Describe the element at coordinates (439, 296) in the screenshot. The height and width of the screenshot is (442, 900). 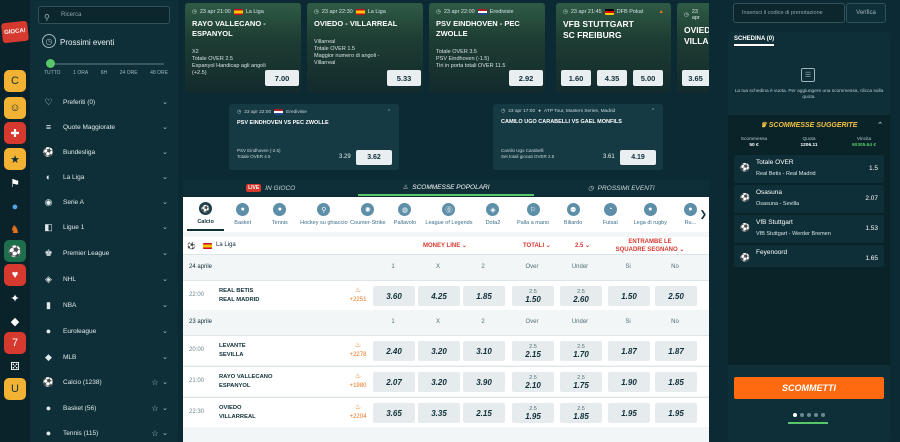
I see `odd-button: 4.25` at that location.